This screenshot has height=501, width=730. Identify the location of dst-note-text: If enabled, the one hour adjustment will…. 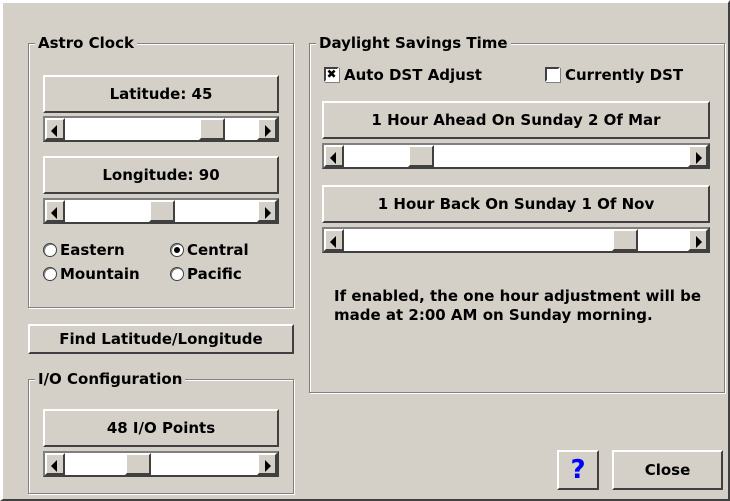
(517, 305).